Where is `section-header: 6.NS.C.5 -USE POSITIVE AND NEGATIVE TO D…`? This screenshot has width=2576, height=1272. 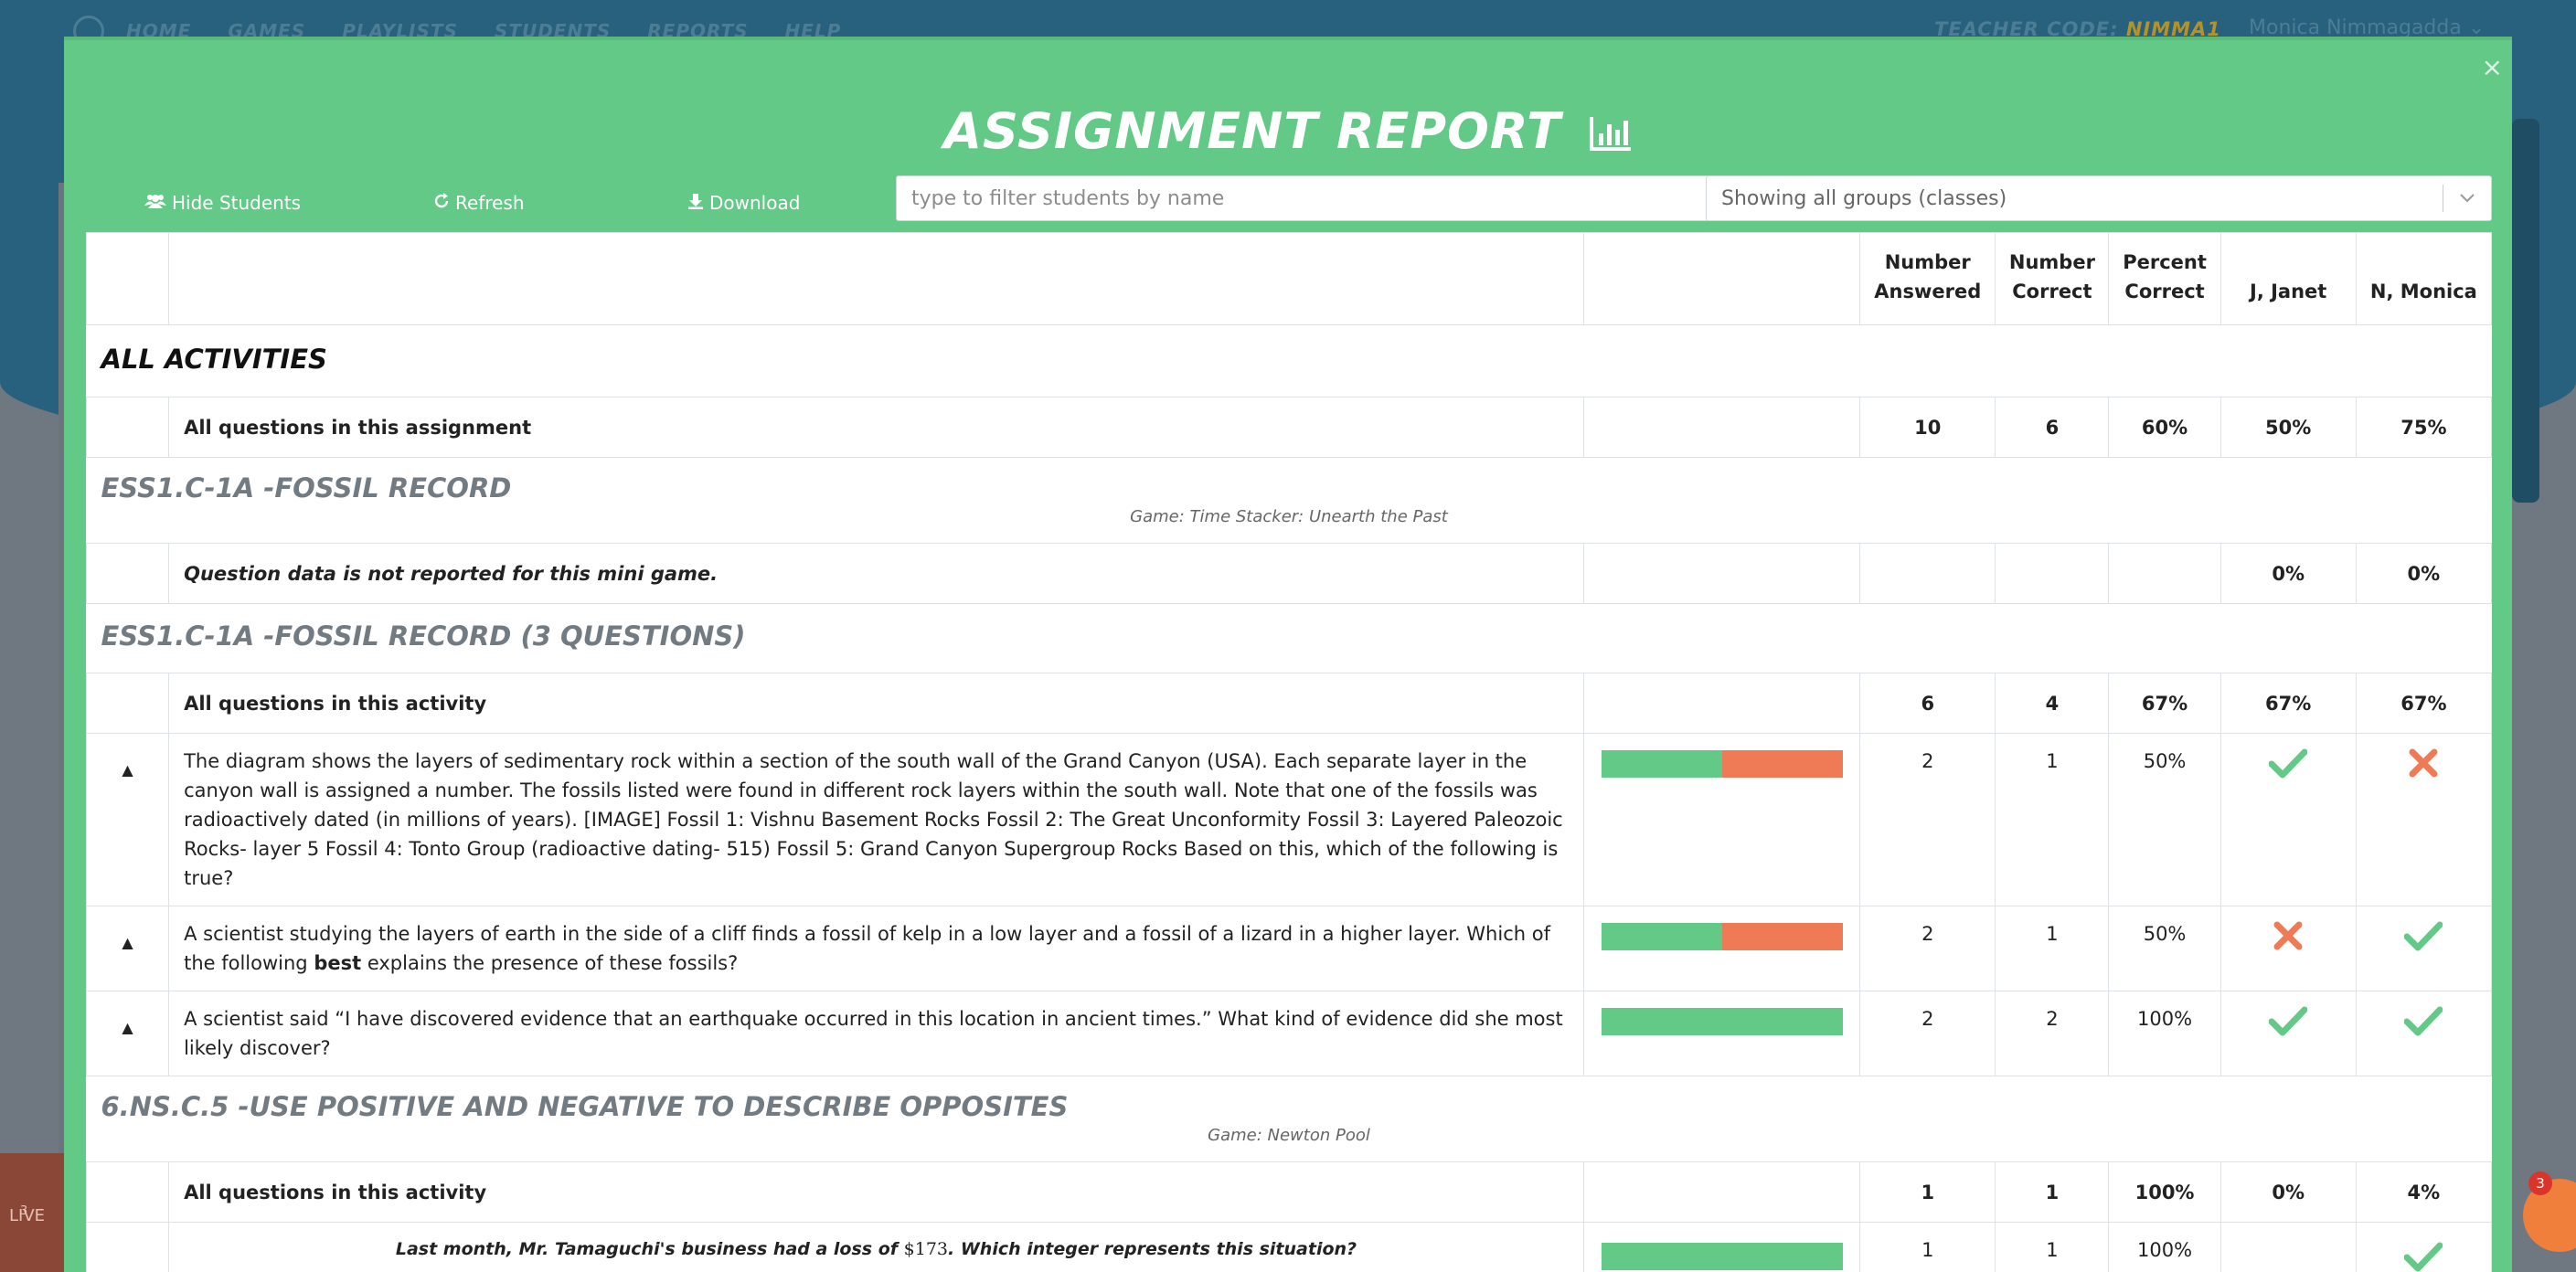
section-header: 6.NS.C.5 -USE POSITIVE AND NEGATIVE TO D… is located at coordinates (1289, 1119).